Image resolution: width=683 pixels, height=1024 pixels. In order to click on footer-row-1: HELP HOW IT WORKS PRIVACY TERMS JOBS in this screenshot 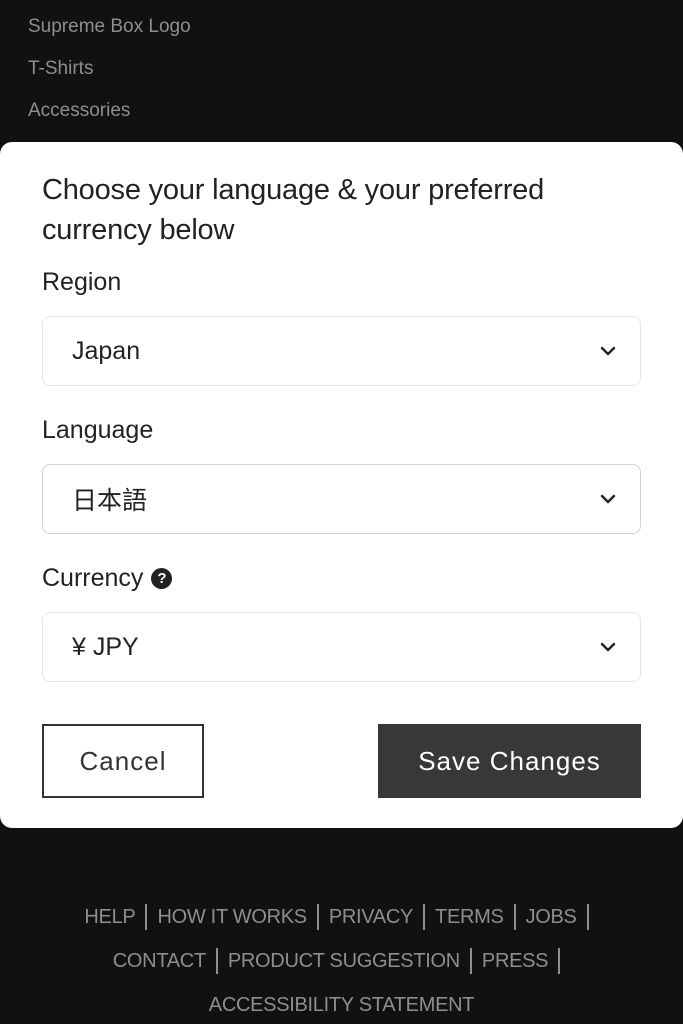, I will do `click(341, 917)`.